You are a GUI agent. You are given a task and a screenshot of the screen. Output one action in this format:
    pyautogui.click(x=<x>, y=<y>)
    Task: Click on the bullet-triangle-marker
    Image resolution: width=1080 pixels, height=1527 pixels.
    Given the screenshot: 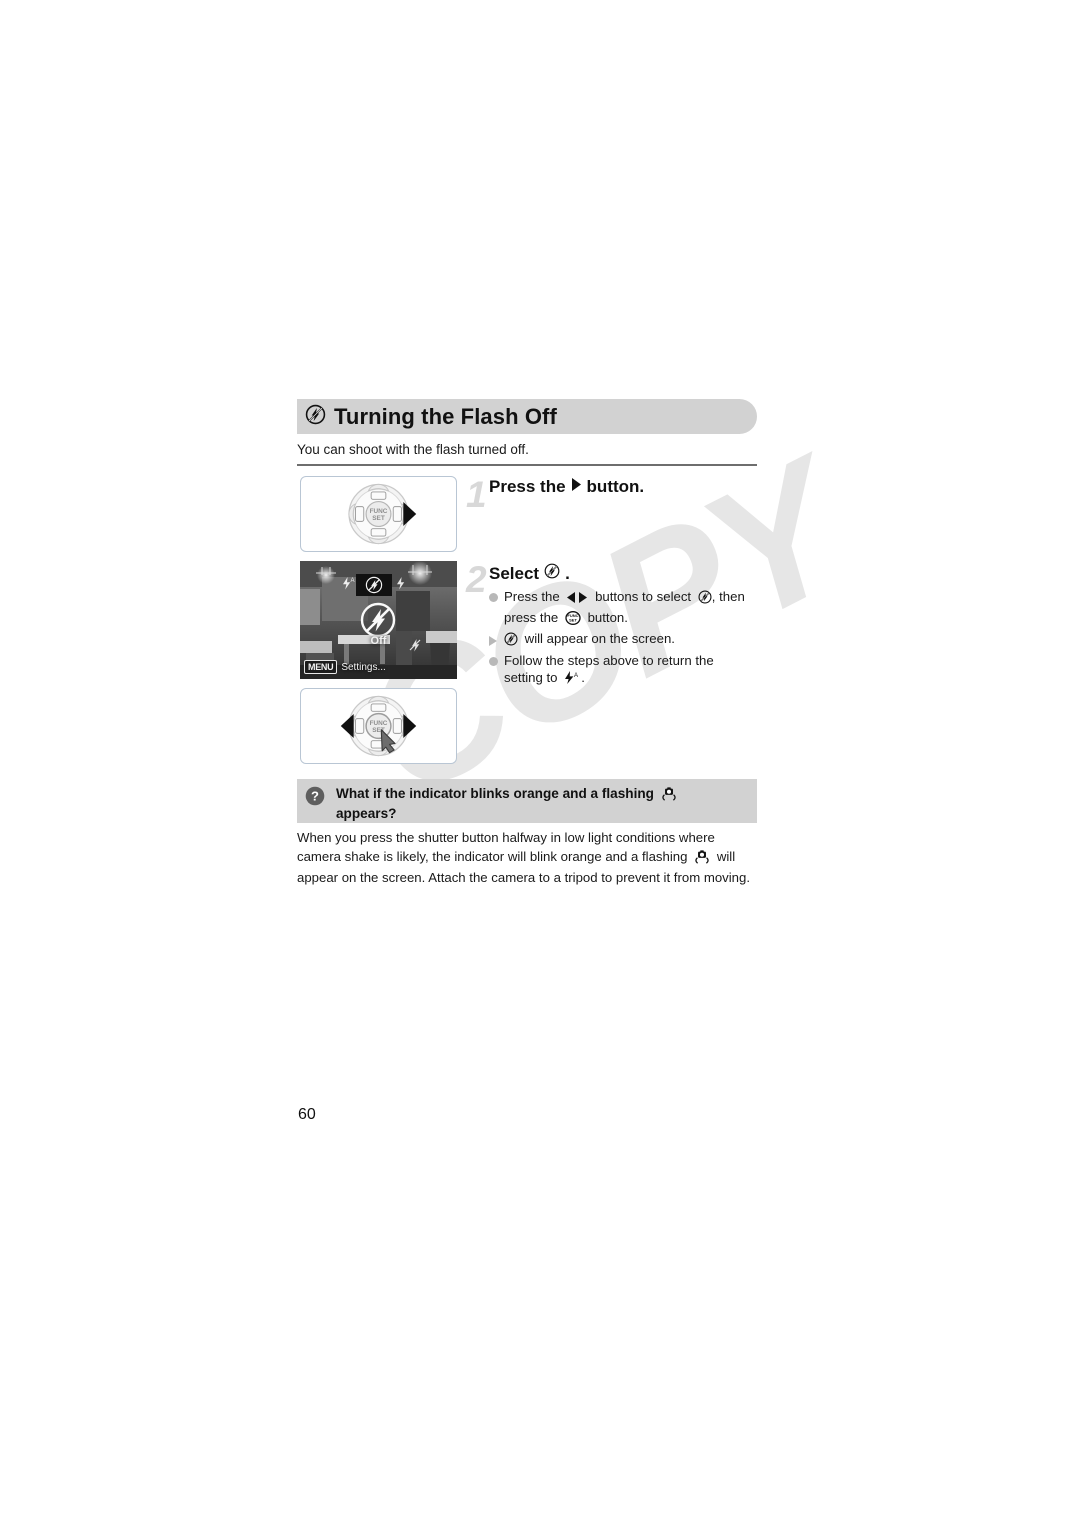 What is the action you would take?
    pyautogui.click(x=496, y=638)
    